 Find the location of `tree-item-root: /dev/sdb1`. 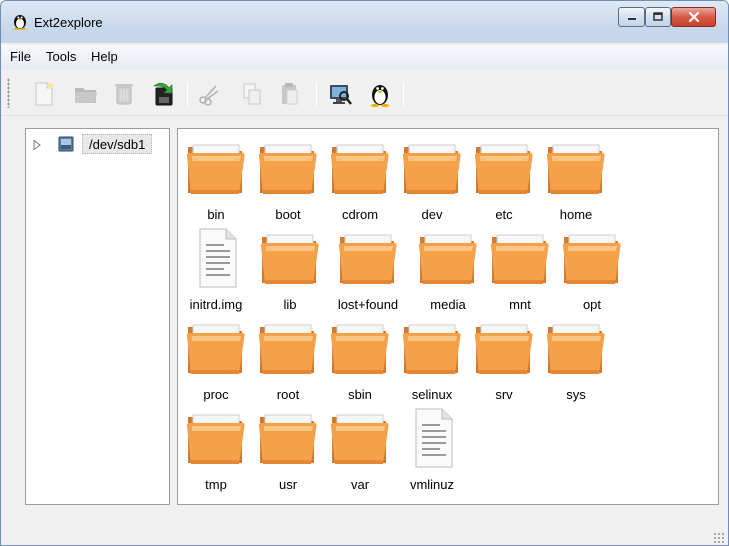

tree-item-root: /dev/sdb1 is located at coordinates (99, 144).